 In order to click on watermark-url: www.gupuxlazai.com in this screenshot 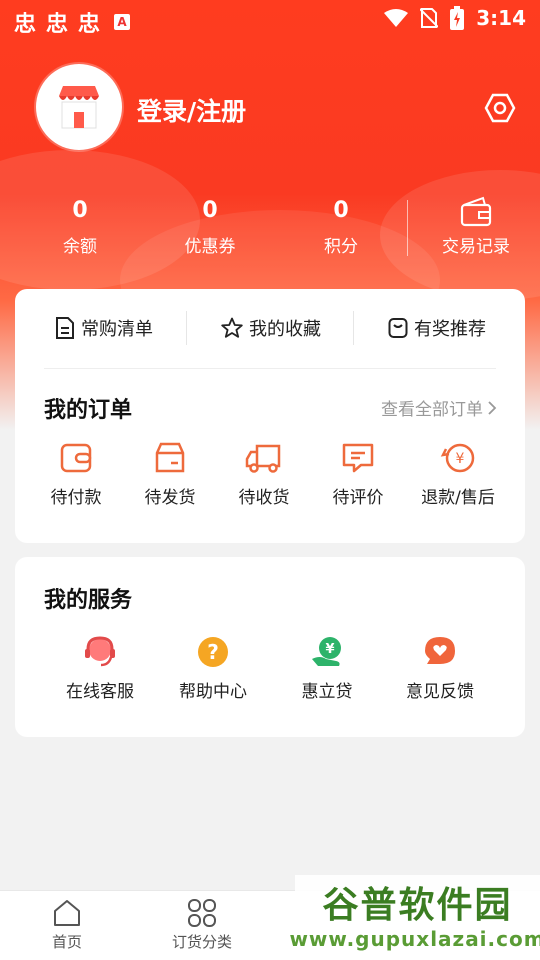, I will do `click(414, 938)`.